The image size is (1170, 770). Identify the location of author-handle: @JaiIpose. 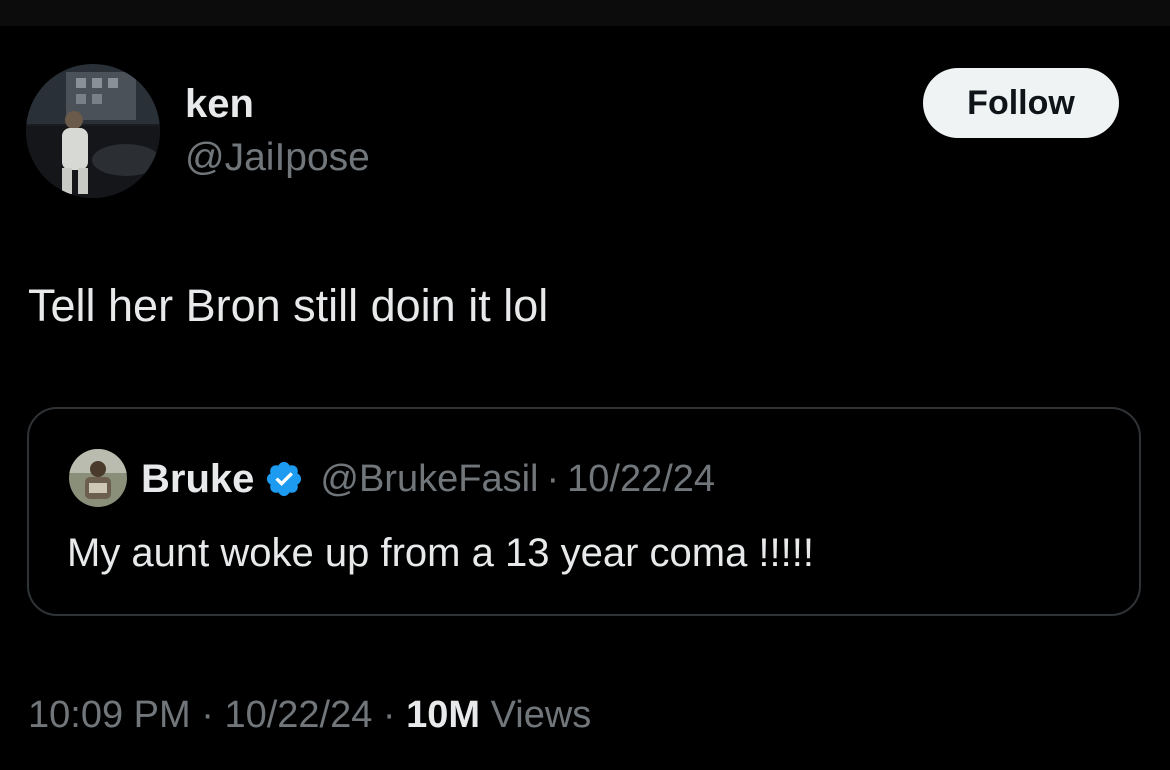
(277, 158).